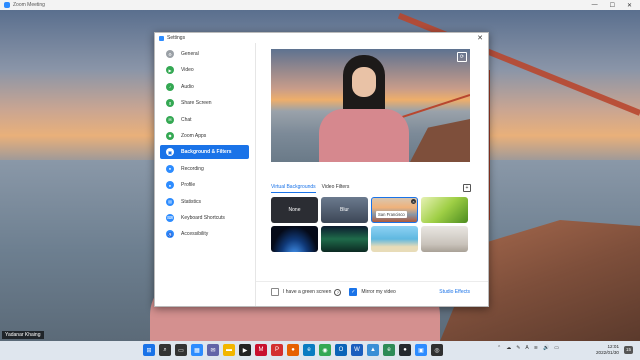 The width and height of the screenshot is (640, 360). I want to click on chrome-icon: ◉, so click(325, 350).